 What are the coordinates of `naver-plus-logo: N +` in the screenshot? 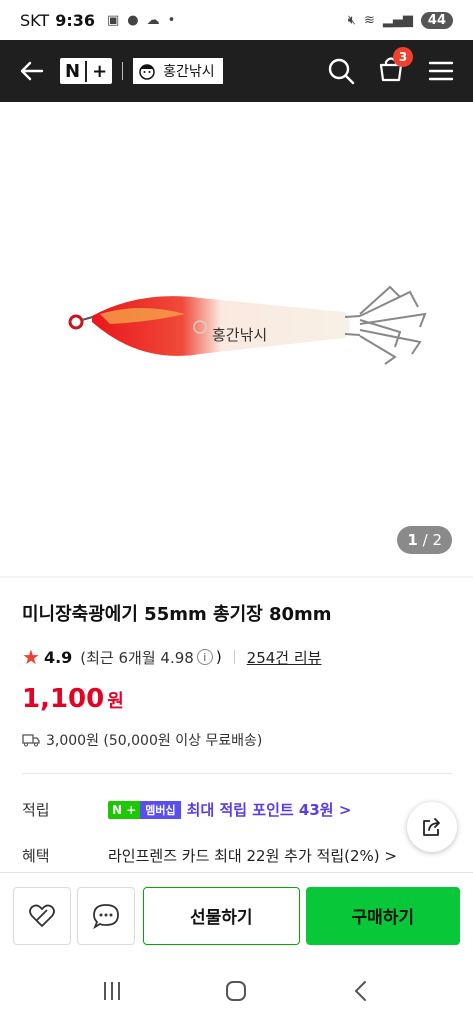 It's located at (86, 71).